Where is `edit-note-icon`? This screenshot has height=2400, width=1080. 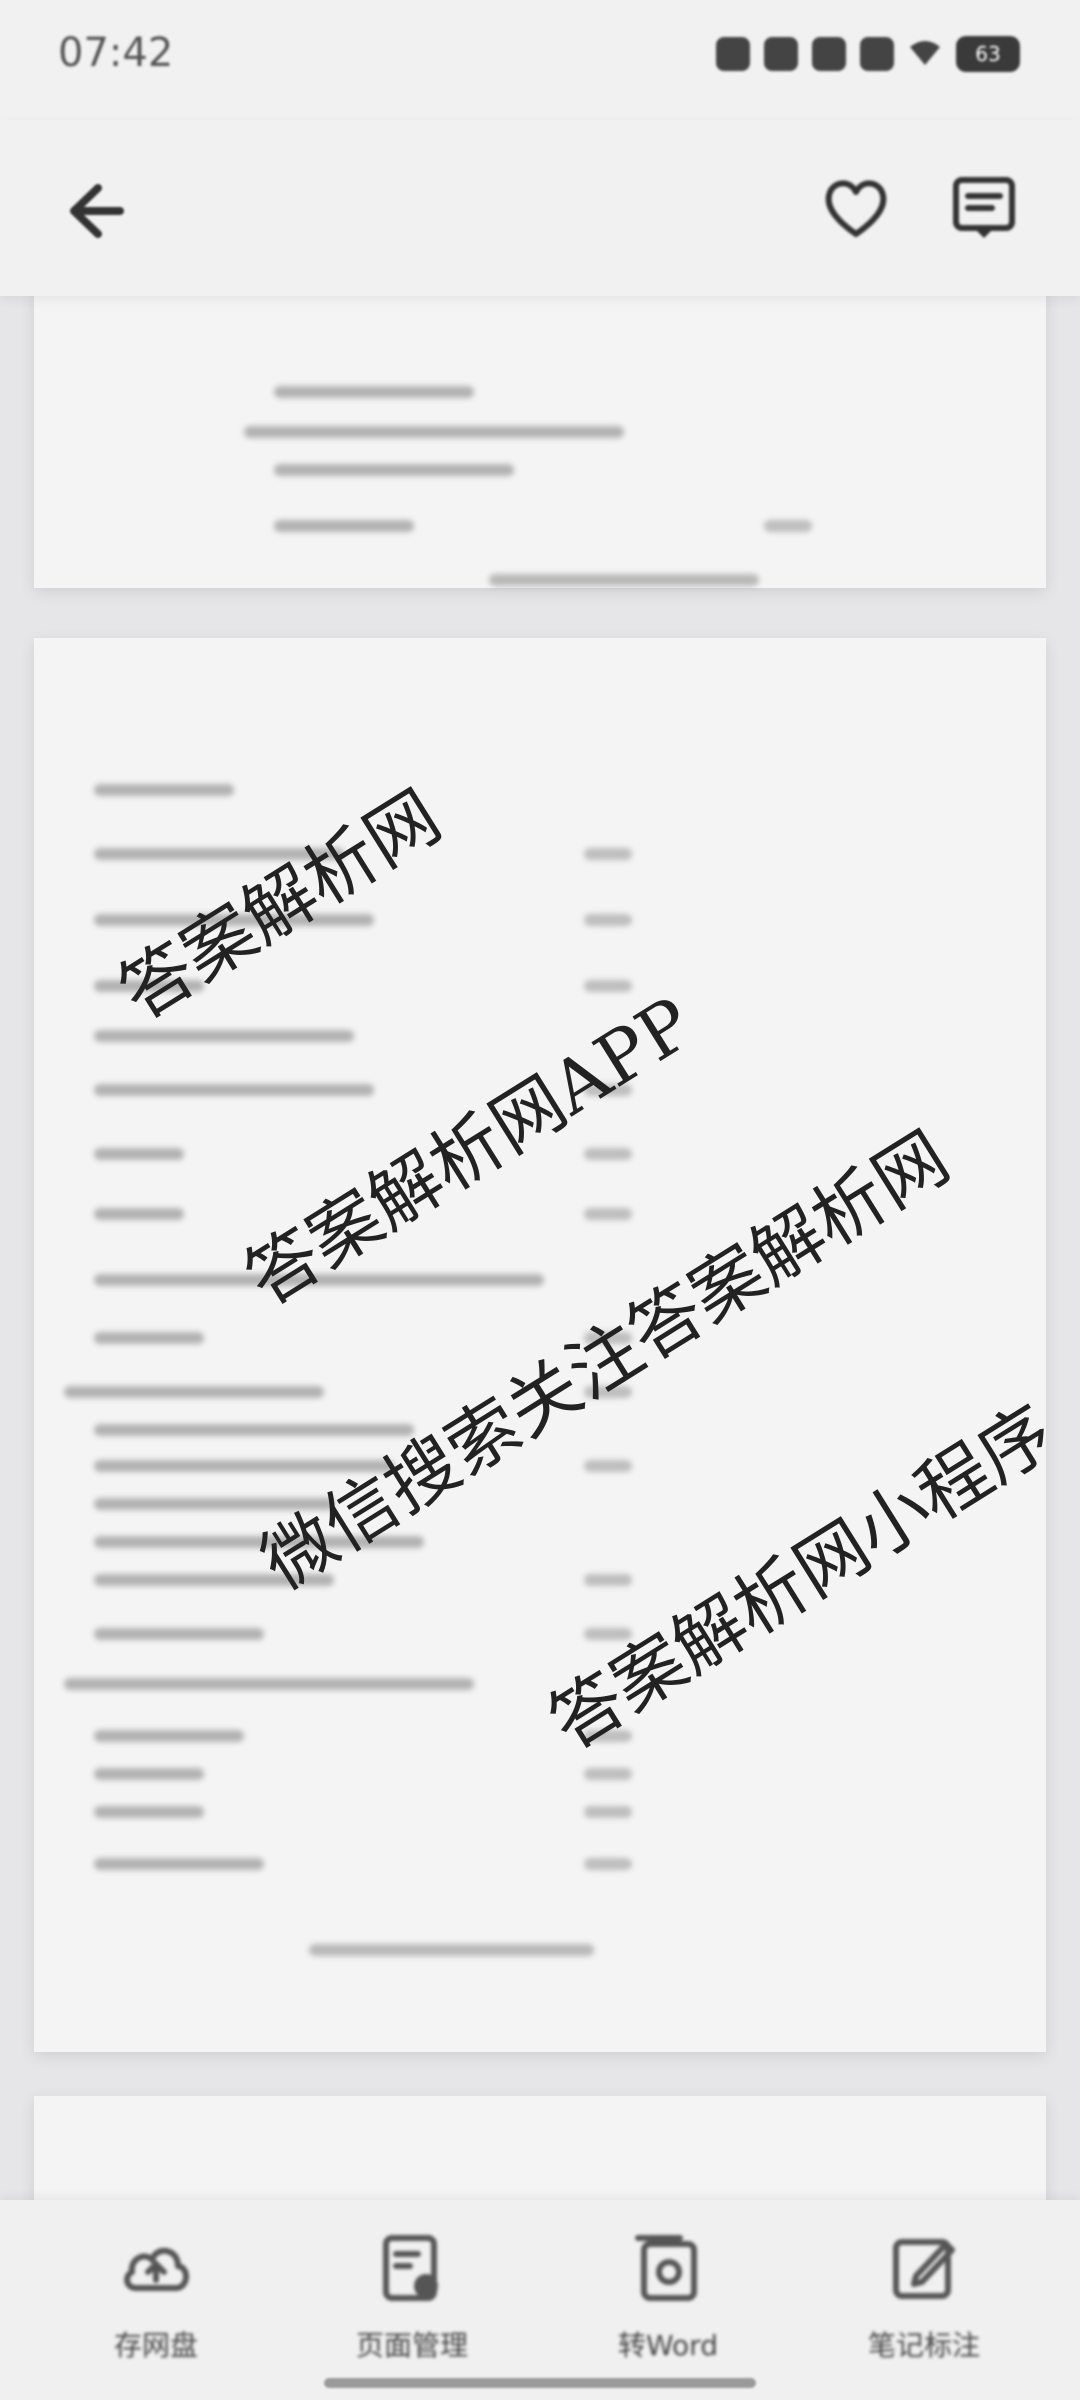 edit-note-icon is located at coordinates (924, 2269).